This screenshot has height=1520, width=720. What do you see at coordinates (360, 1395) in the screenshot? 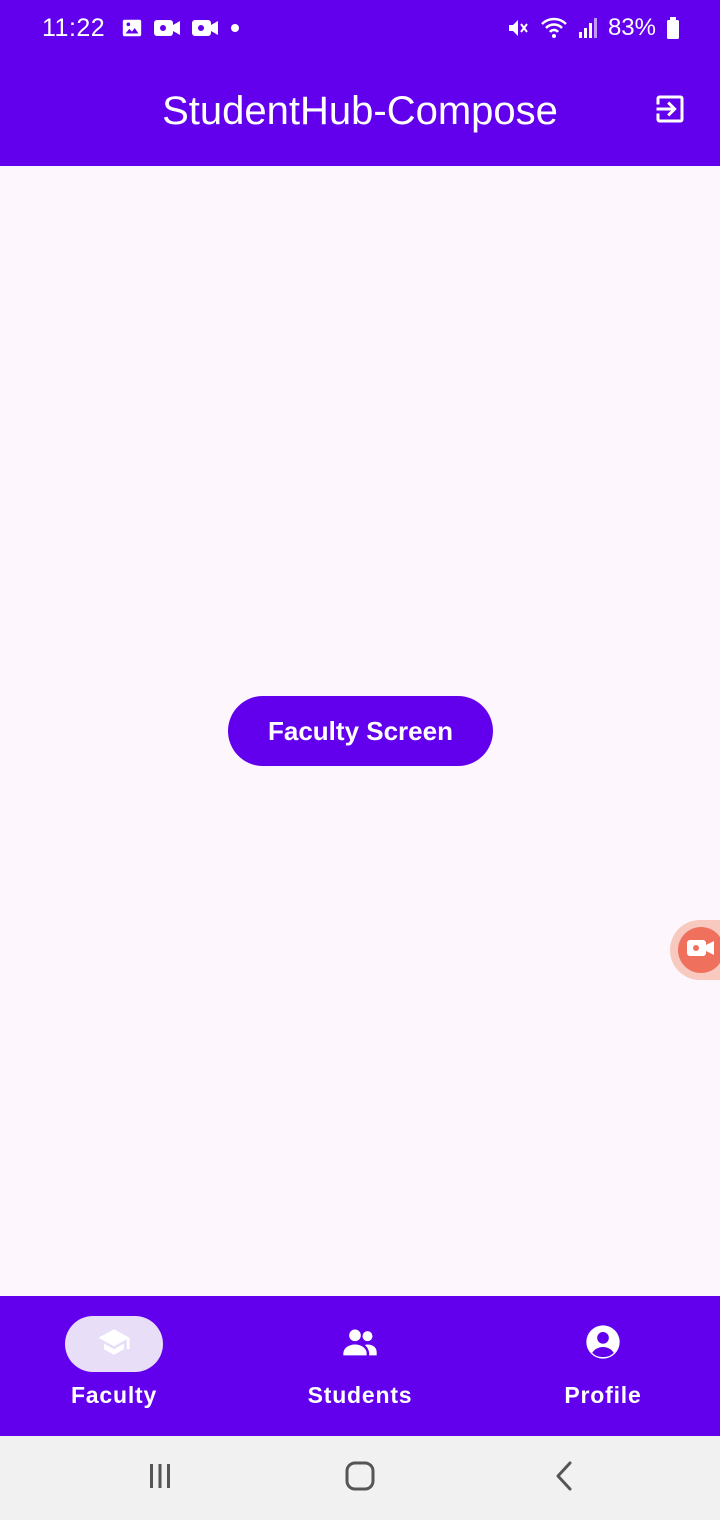
I see `nav-label-students: Students` at bounding box center [360, 1395].